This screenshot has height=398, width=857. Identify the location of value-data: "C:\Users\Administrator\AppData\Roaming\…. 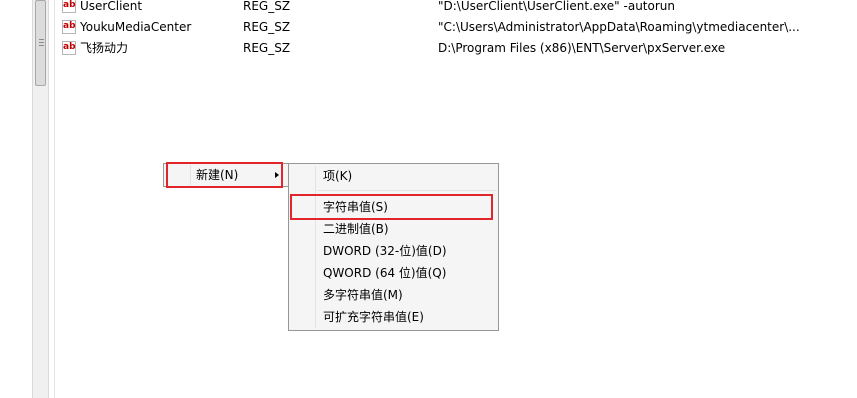
(619, 27).